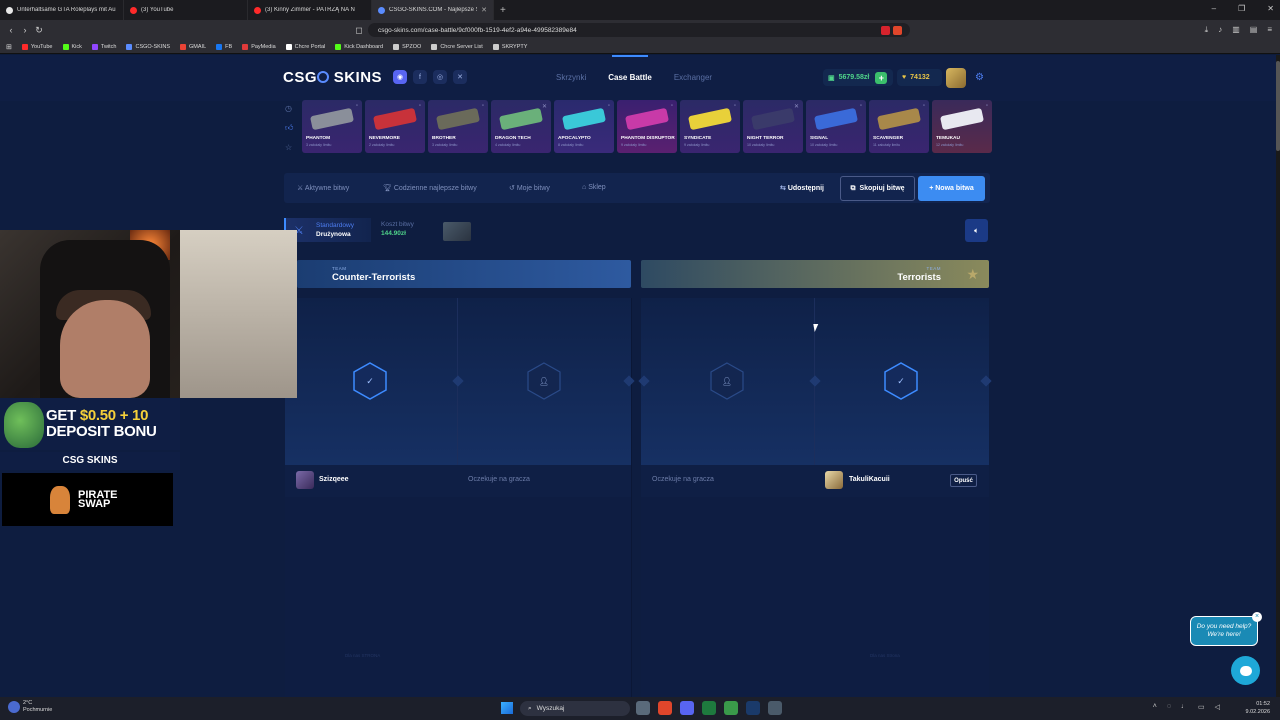  I want to click on bookmark-item: Chcre Server List, so click(457, 46).